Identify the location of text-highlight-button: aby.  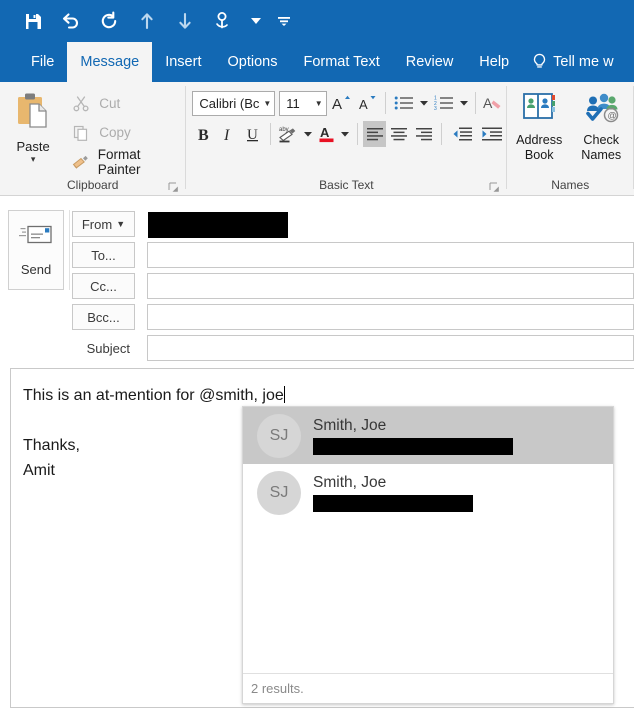
(289, 134).